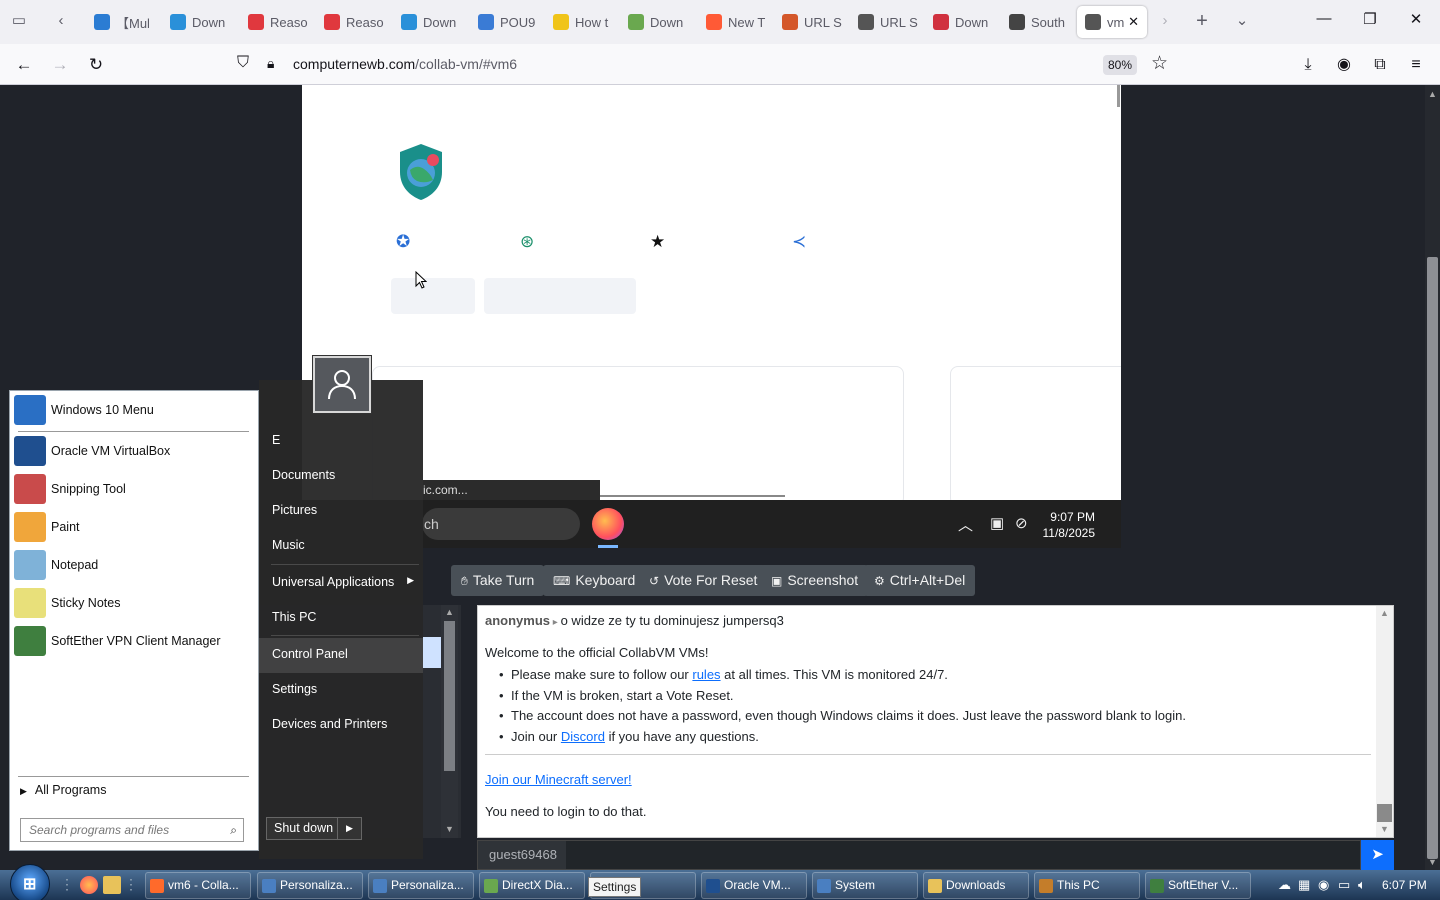  I want to click on vm-taskbar: ch ︿ ▣ ⊘ 9:07 PM 11/8/2025, so click(711, 524).